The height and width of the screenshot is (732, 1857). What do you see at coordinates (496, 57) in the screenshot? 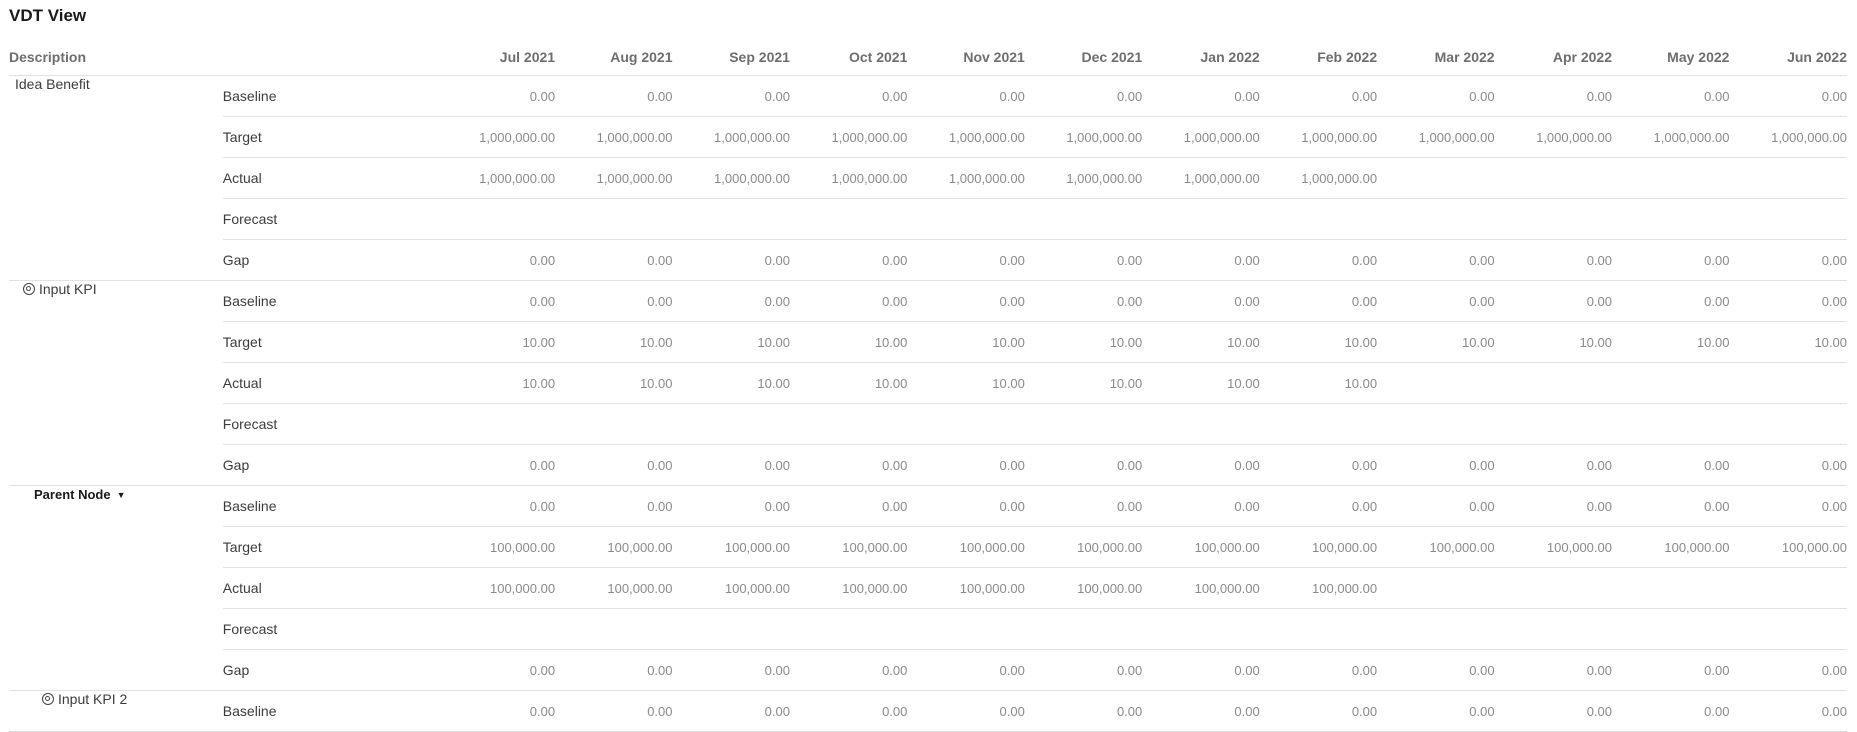
I see `month-header: Jul 2021` at bounding box center [496, 57].